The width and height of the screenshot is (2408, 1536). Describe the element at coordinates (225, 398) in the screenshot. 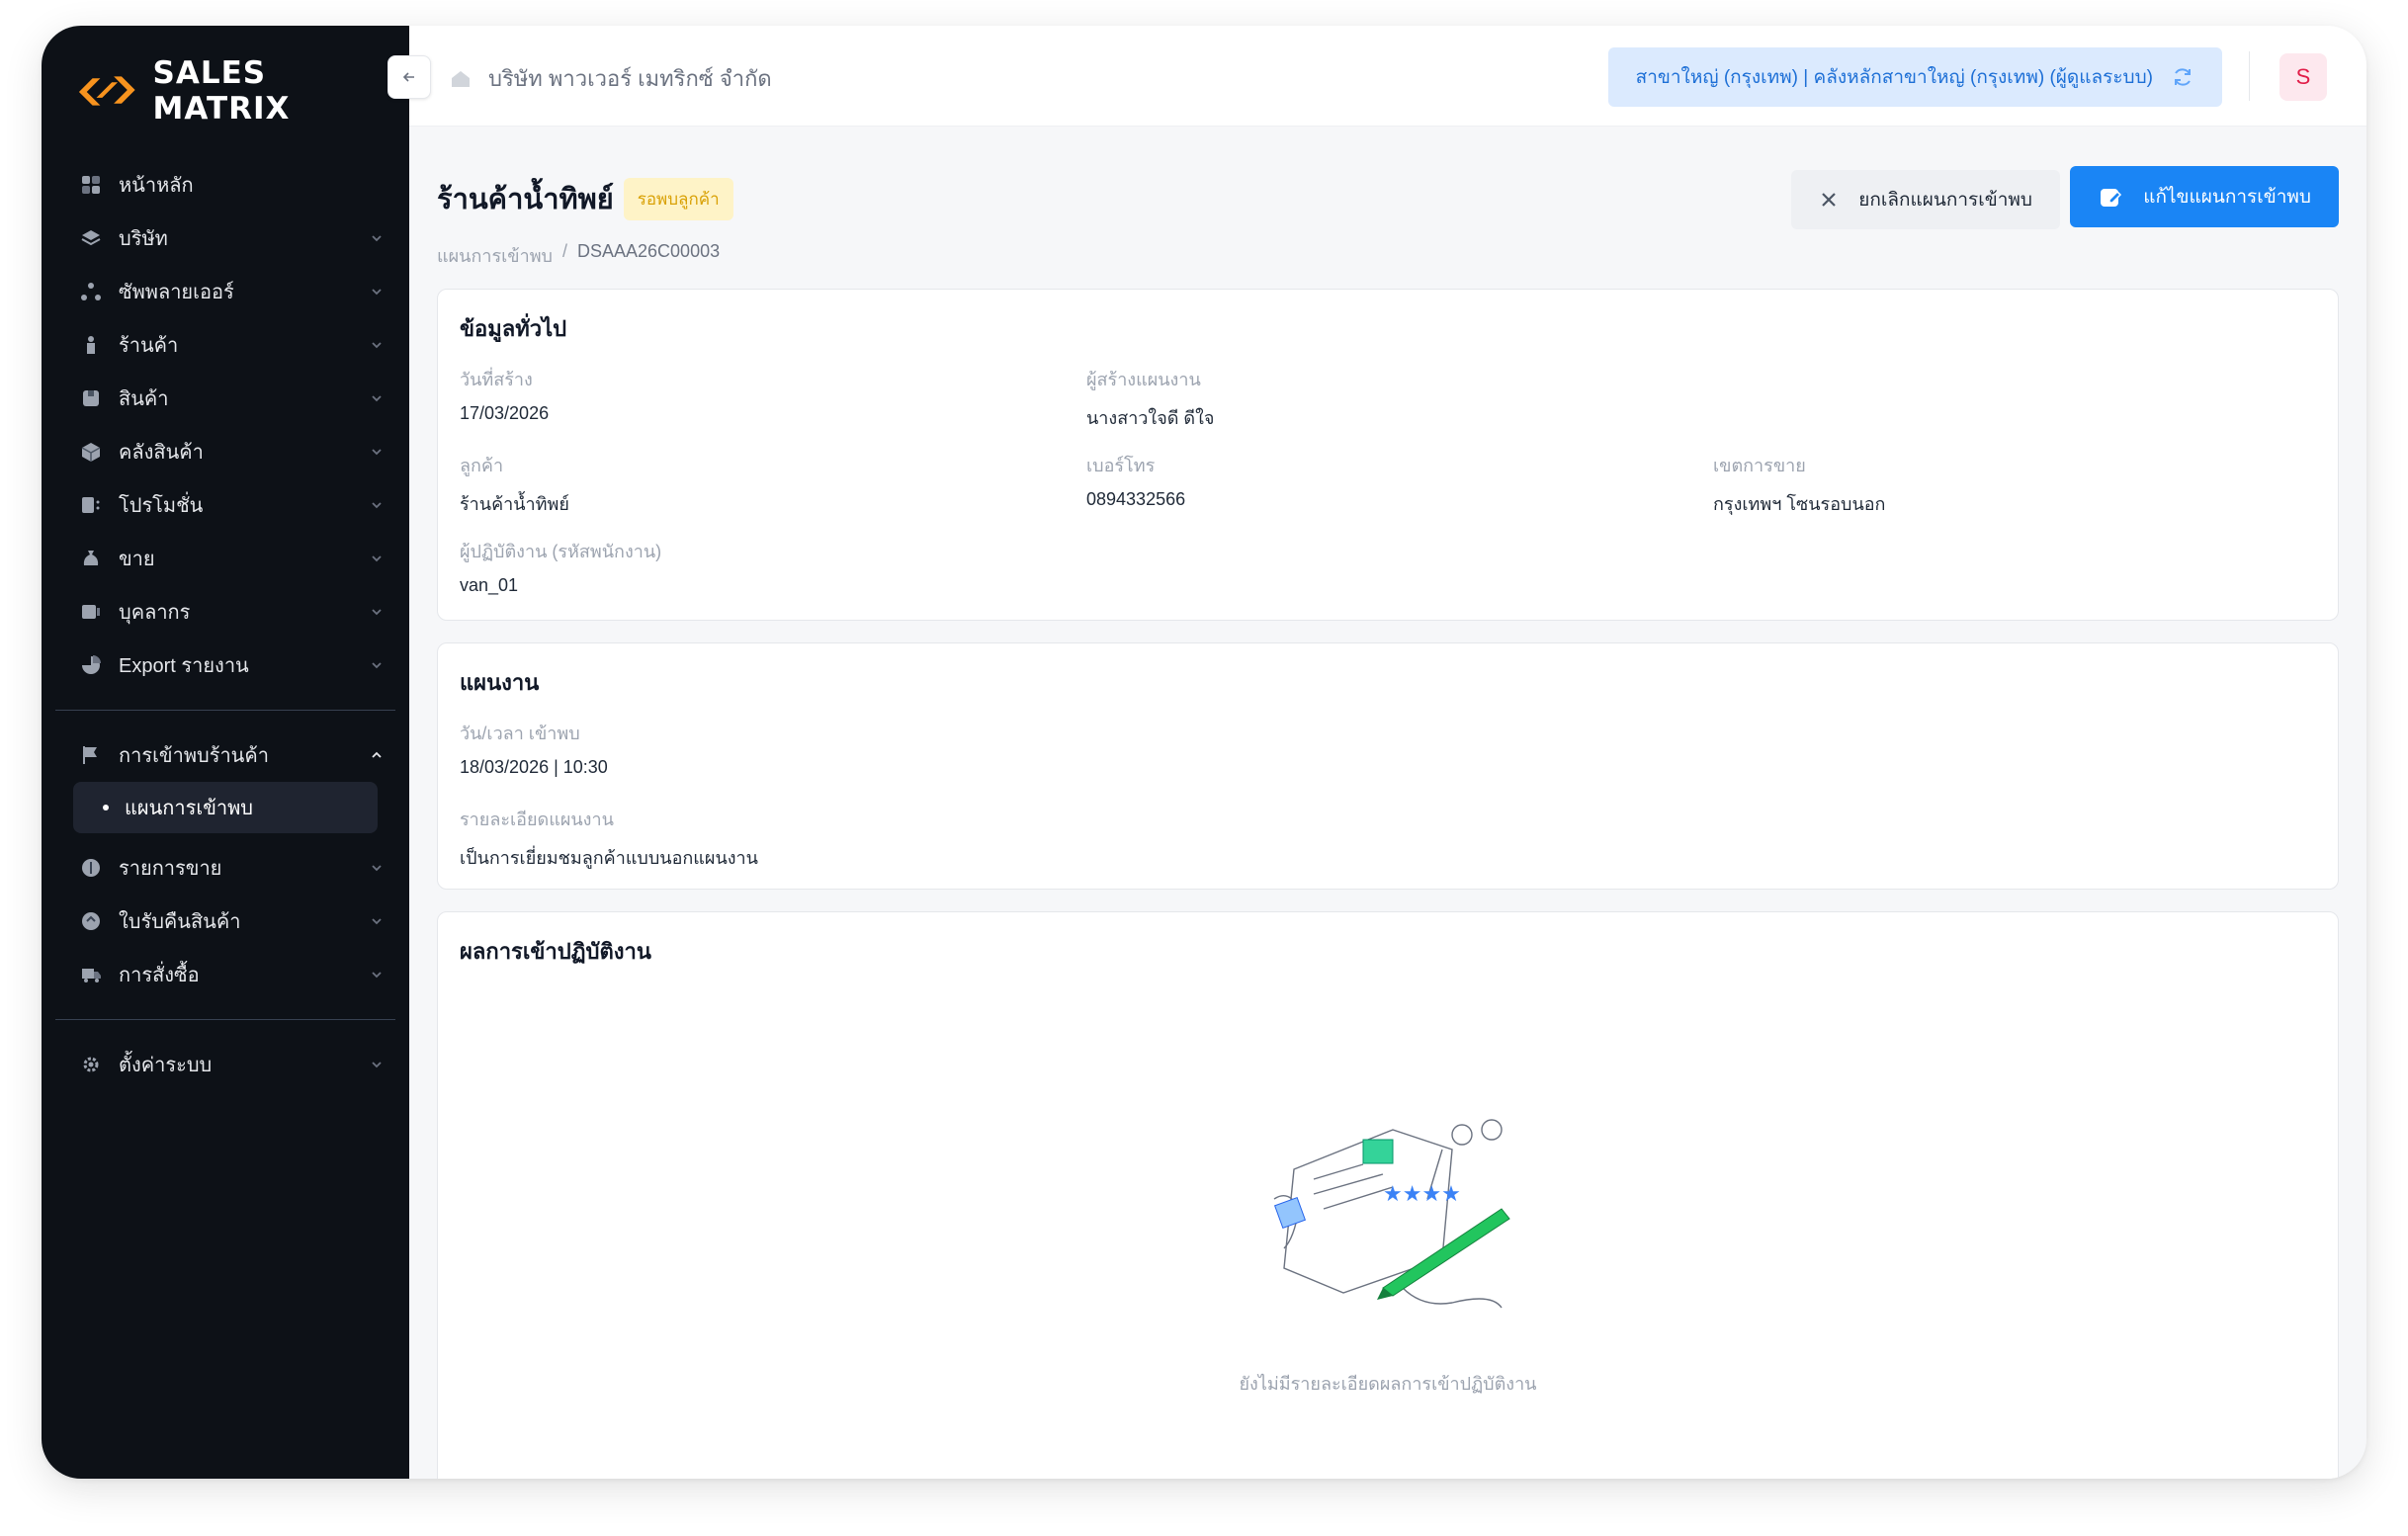

I see `sidebar-item-product: สินค้า` at that location.